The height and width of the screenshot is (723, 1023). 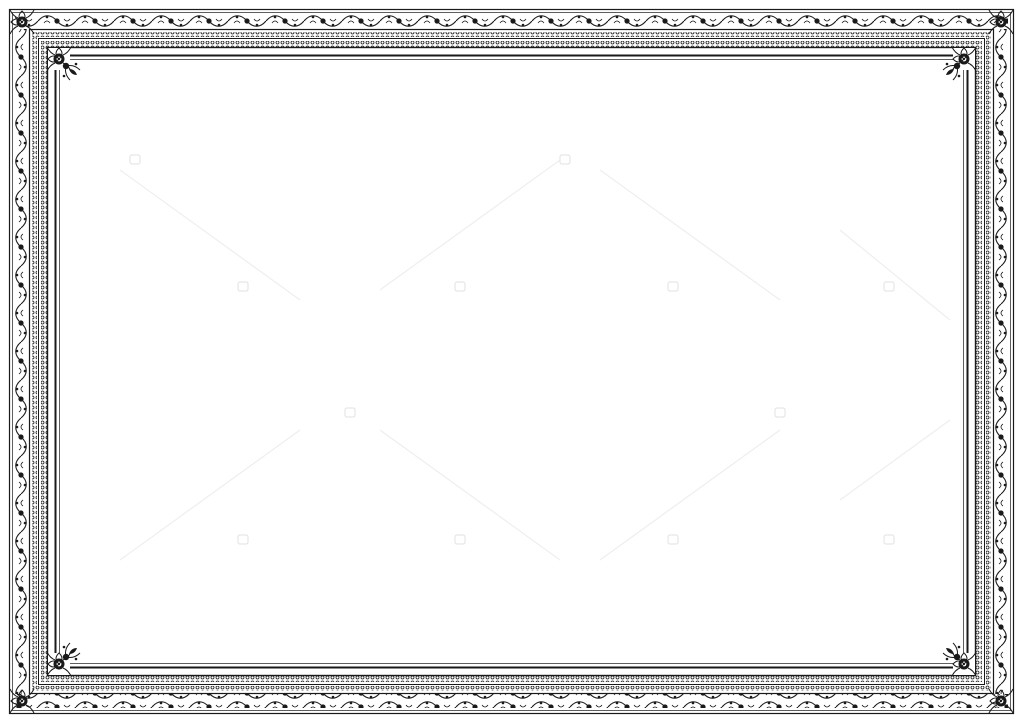 I want to click on bottom-vine-band, so click(x=511, y=701).